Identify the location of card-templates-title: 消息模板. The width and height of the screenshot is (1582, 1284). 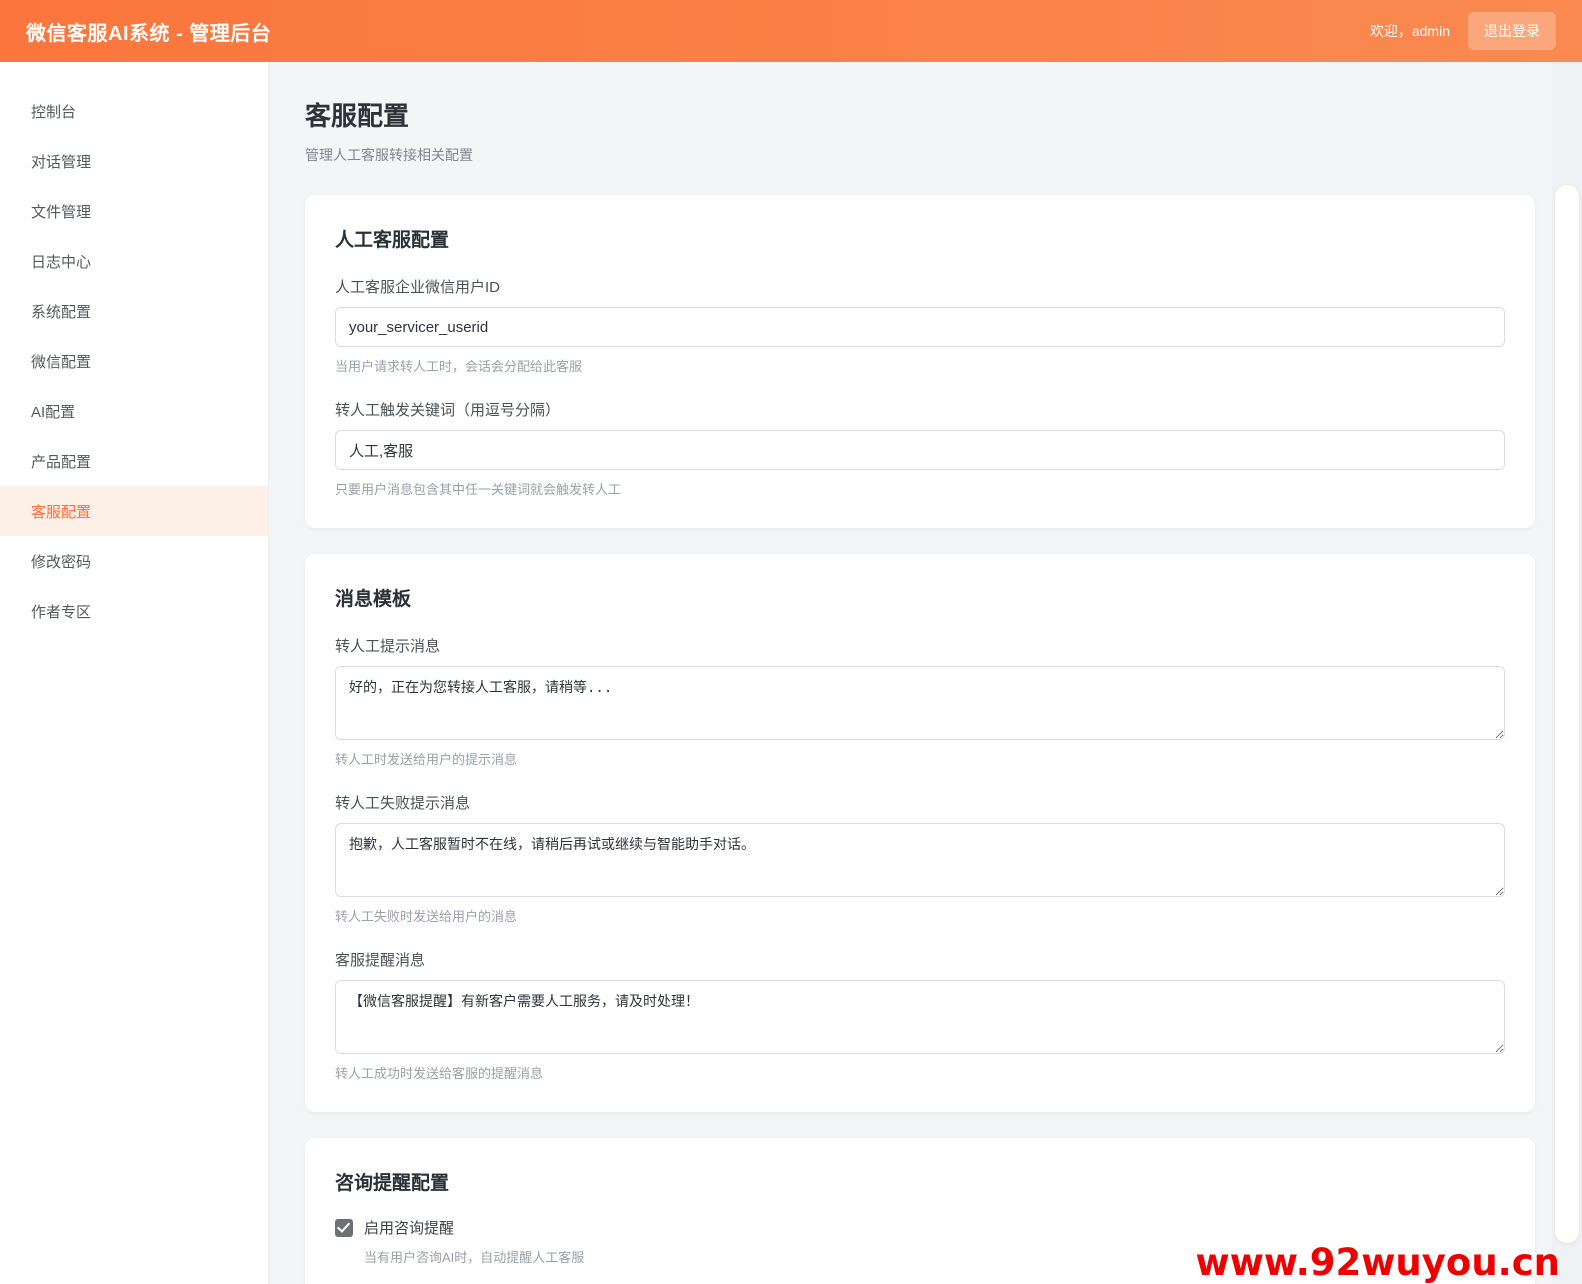
(373, 599).